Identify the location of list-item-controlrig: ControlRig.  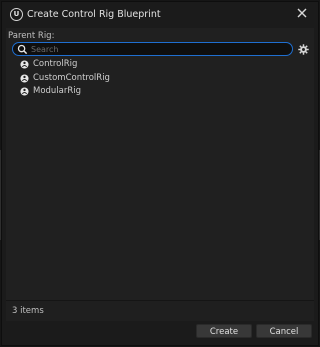
(162, 65).